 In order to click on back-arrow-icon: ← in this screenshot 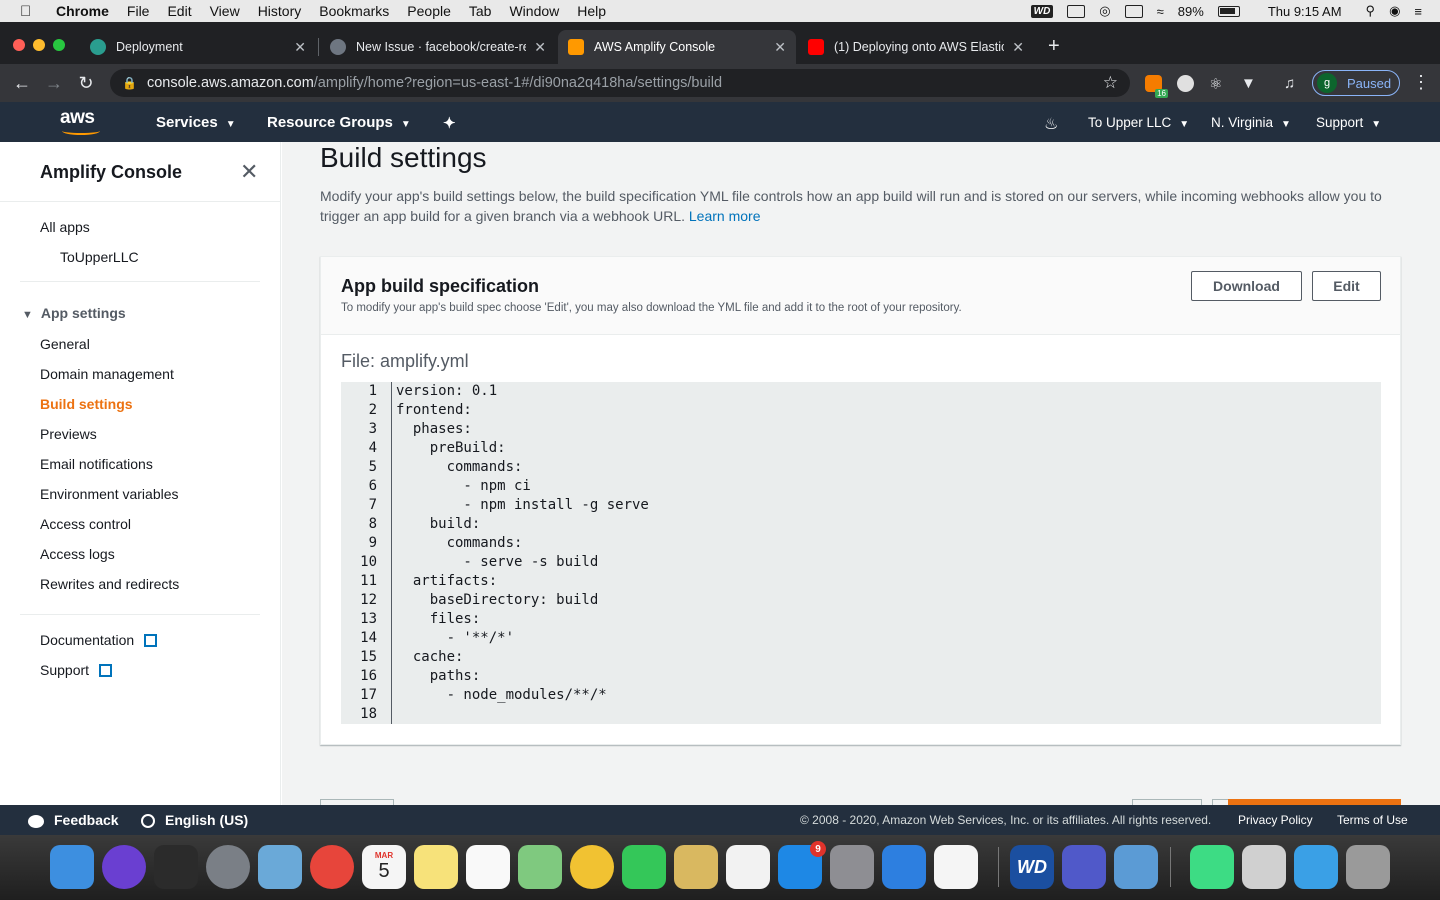, I will do `click(22, 83)`.